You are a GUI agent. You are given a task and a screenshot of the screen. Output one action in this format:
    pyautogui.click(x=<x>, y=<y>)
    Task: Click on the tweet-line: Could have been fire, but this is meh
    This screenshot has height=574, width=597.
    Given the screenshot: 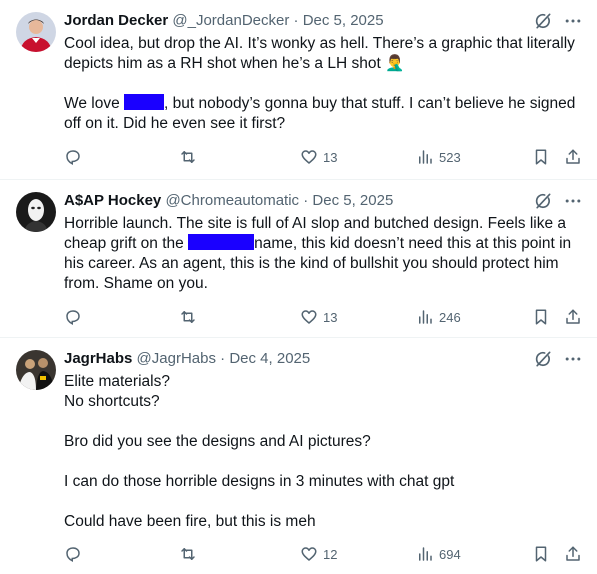 What is the action you would take?
    pyautogui.click(x=190, y=521)
    